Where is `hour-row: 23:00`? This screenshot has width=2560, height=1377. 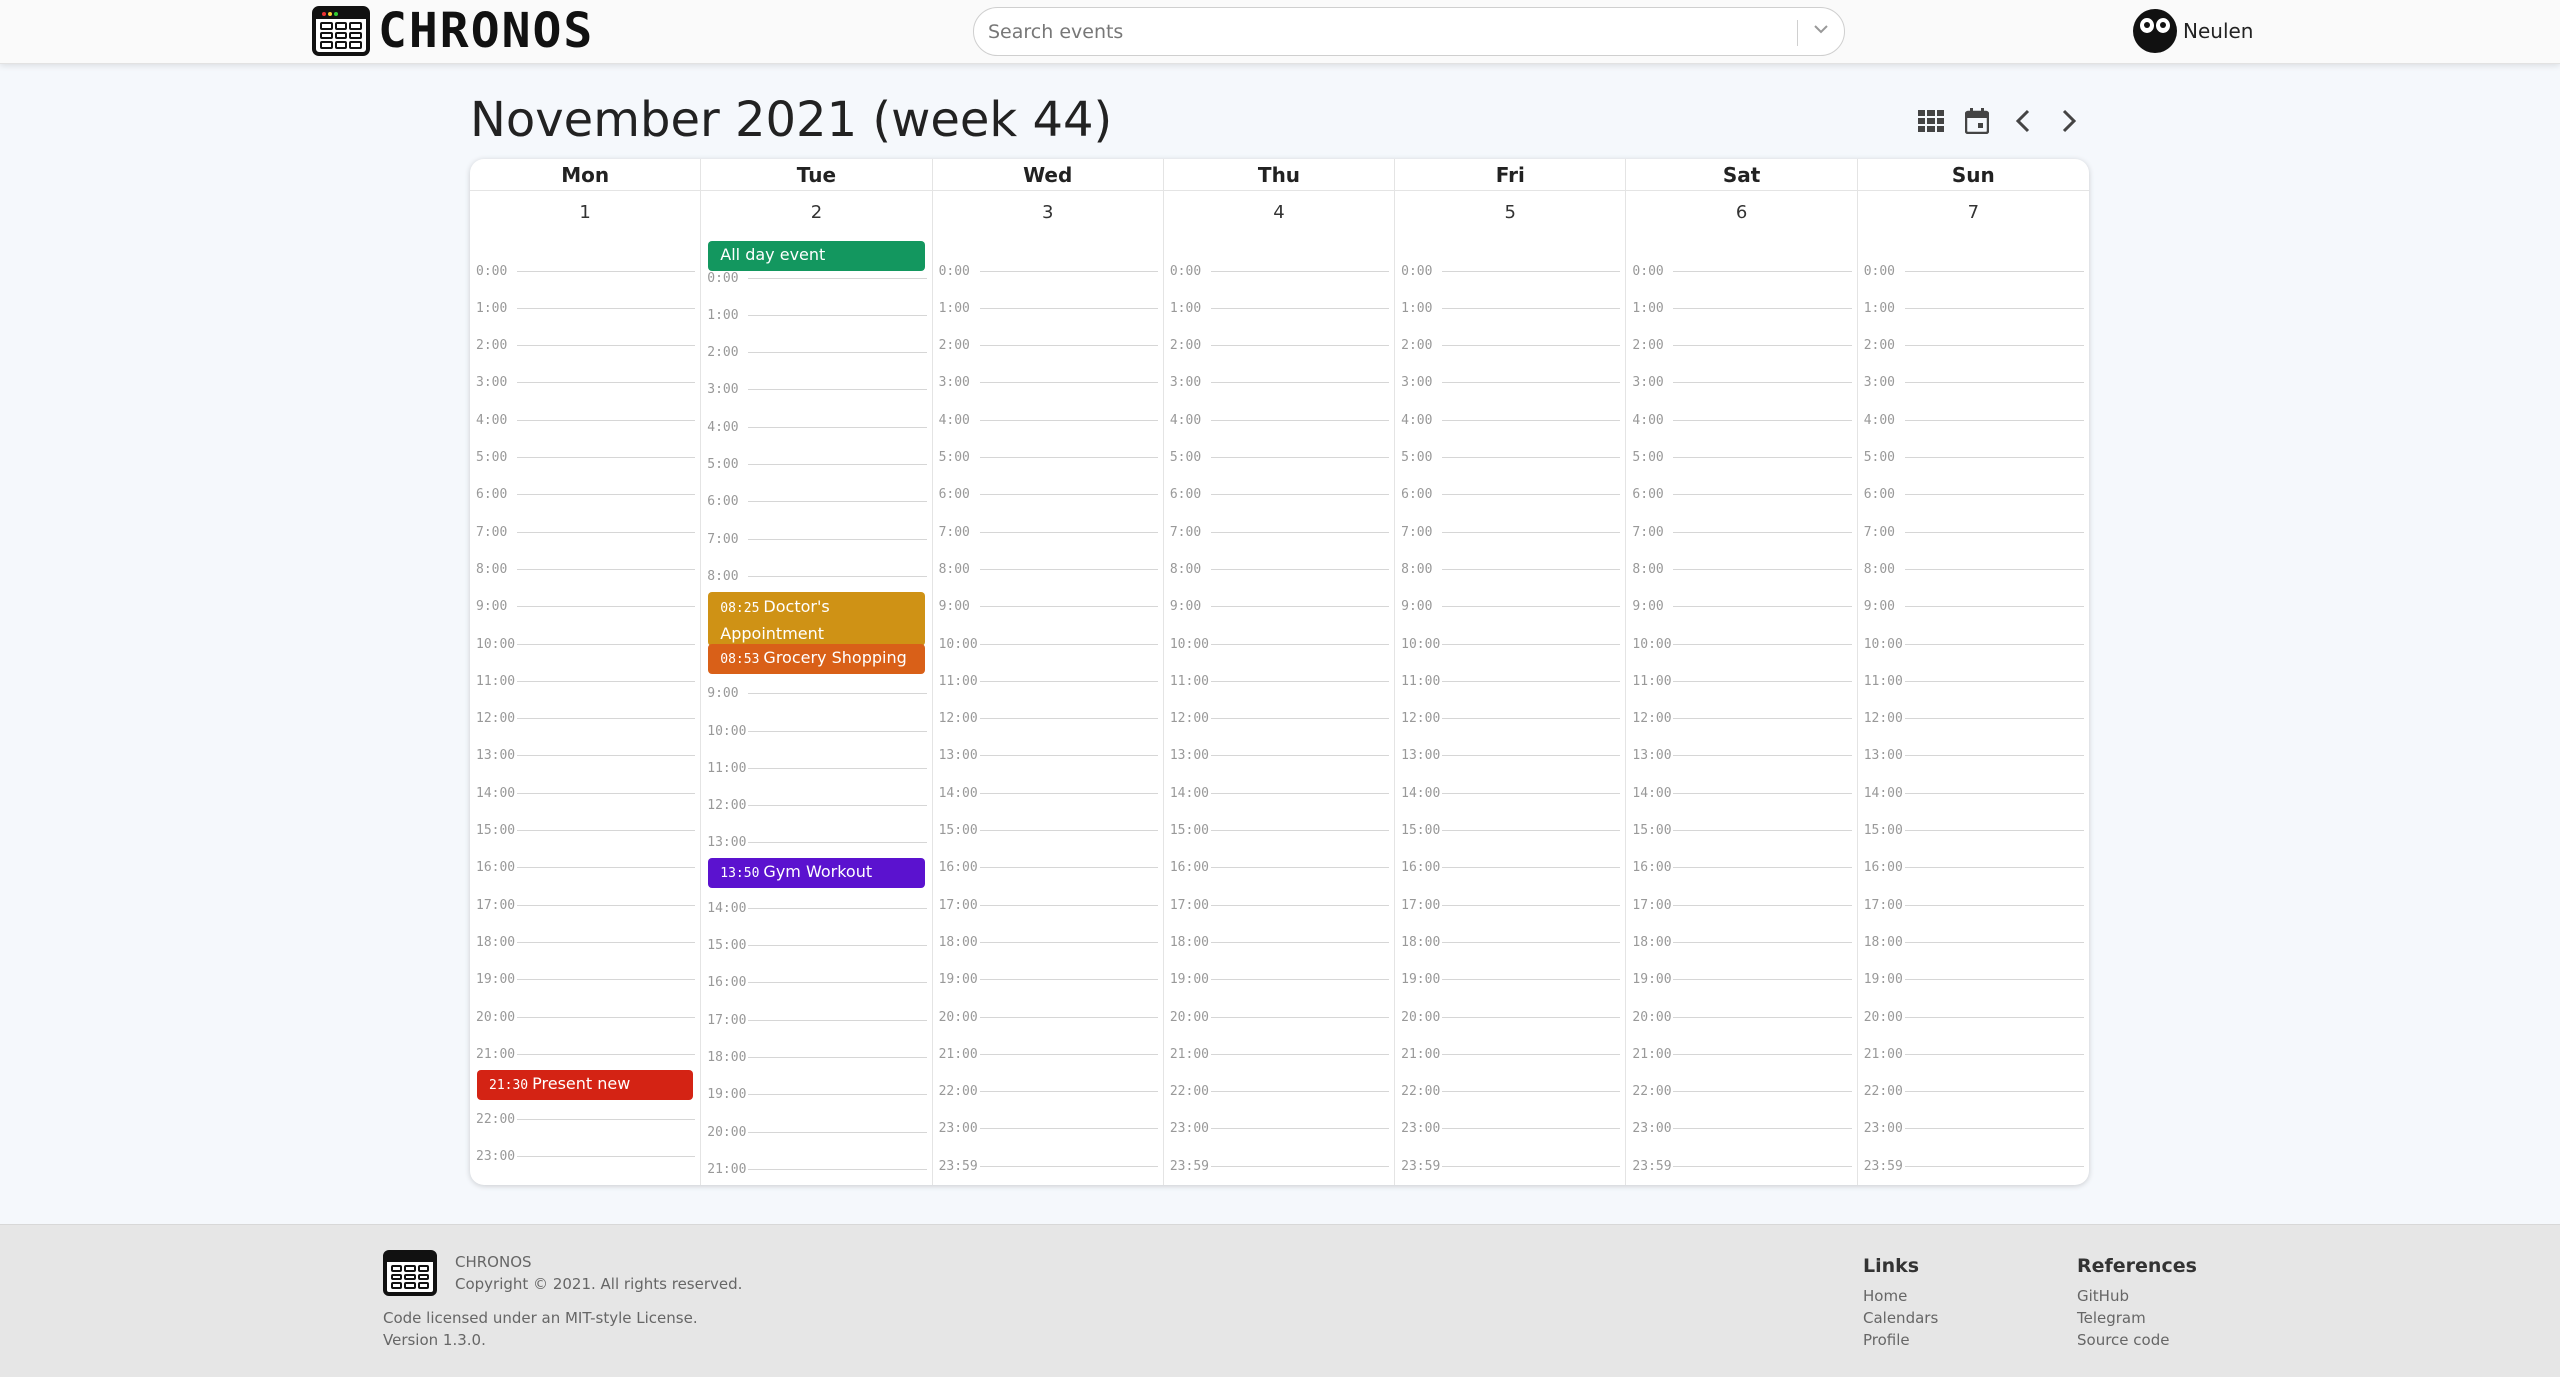 hour-row: 23:00 is located at coordinates (1511, 1128).